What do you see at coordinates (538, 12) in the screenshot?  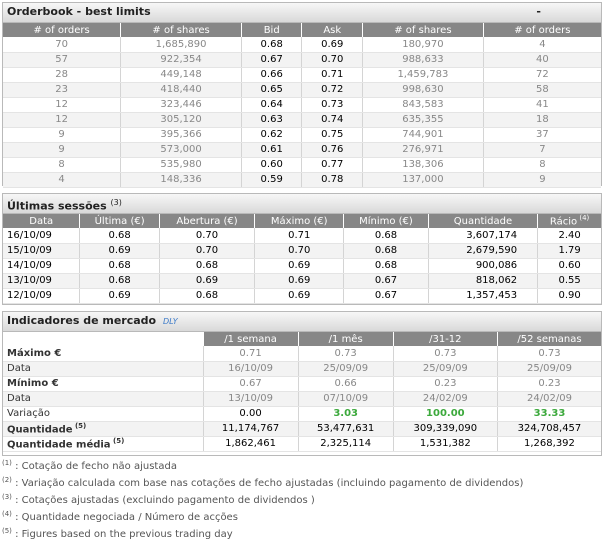 I see `collapse-button: -` at bounding box center [538, 12].